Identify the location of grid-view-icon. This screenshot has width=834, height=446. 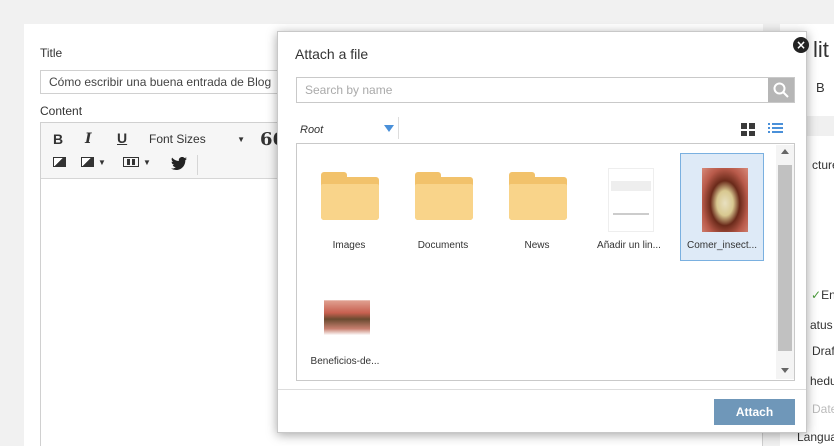
(748, 129).